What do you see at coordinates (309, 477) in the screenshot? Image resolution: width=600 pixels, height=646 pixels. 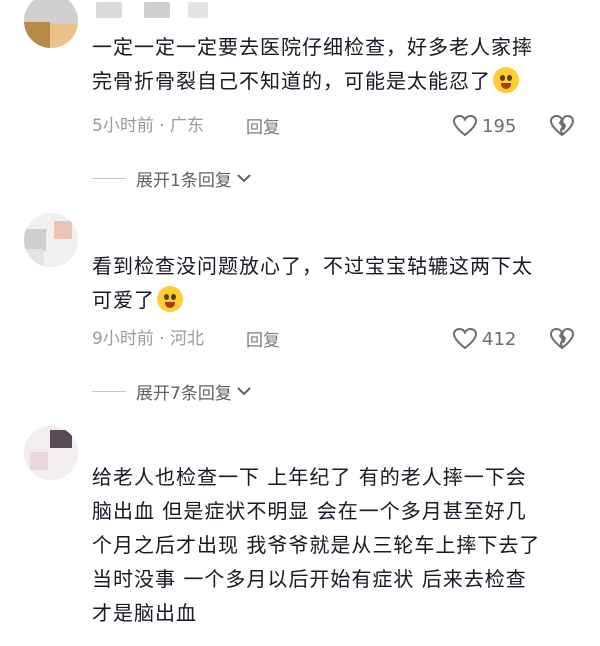 I see `comment-line: 给老人也检查一下 上年纪了 有的老人摔一下会` at bounding box center [309, 477].